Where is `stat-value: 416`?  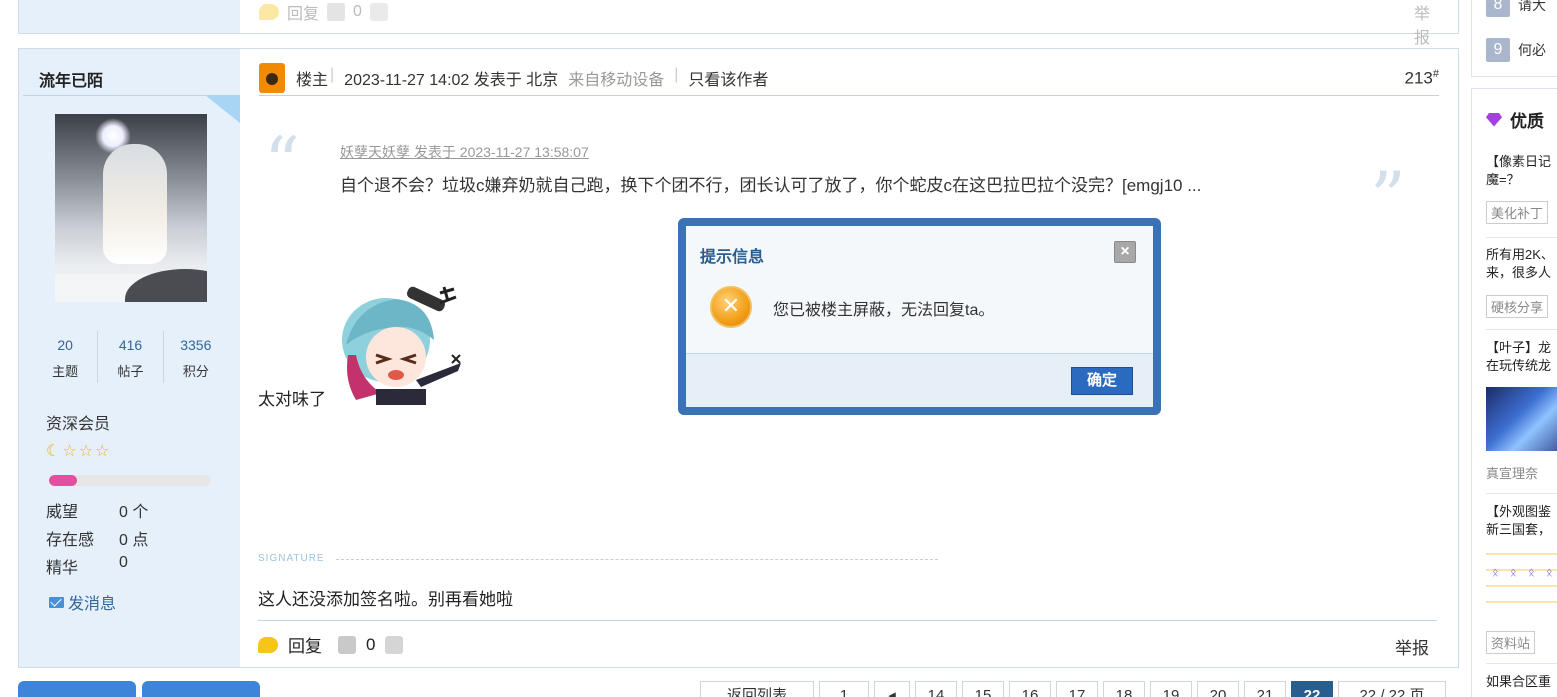
stat-value: 416 is located at coordinates (130, 345).